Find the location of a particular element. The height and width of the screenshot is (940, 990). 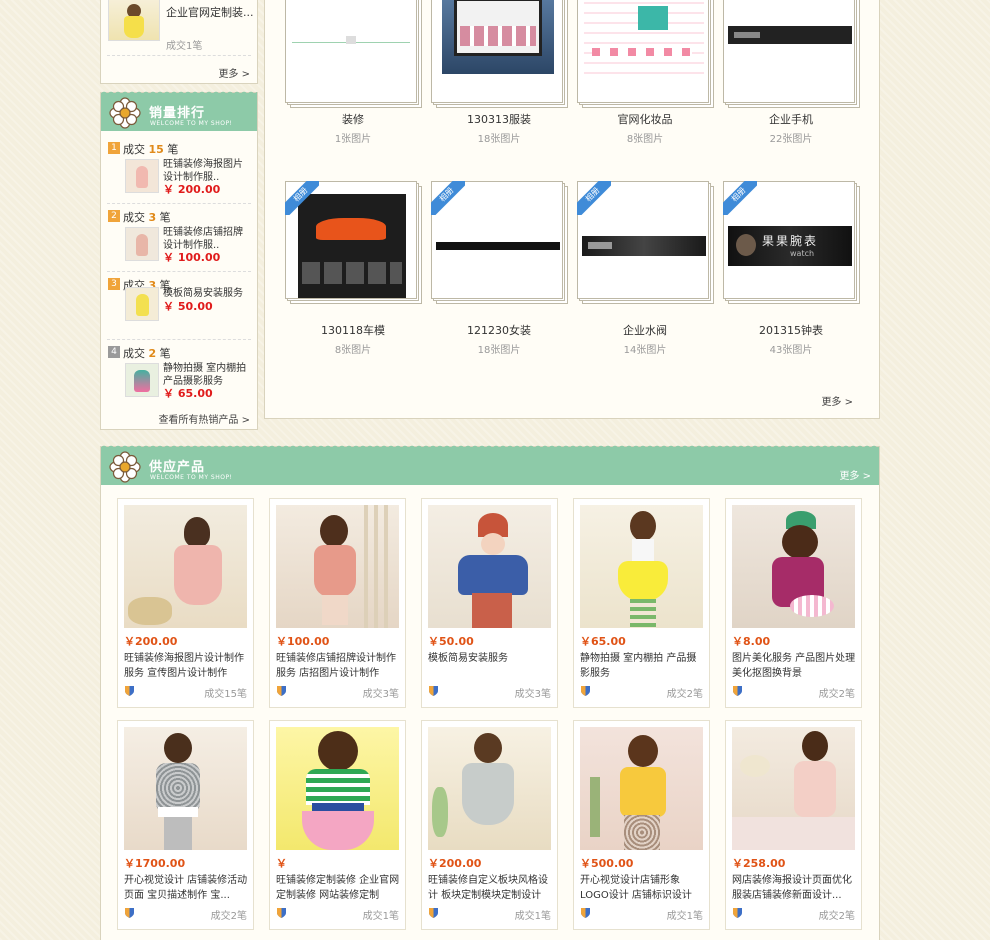

rank-badge: 1 is located at coordinates (114, 148).